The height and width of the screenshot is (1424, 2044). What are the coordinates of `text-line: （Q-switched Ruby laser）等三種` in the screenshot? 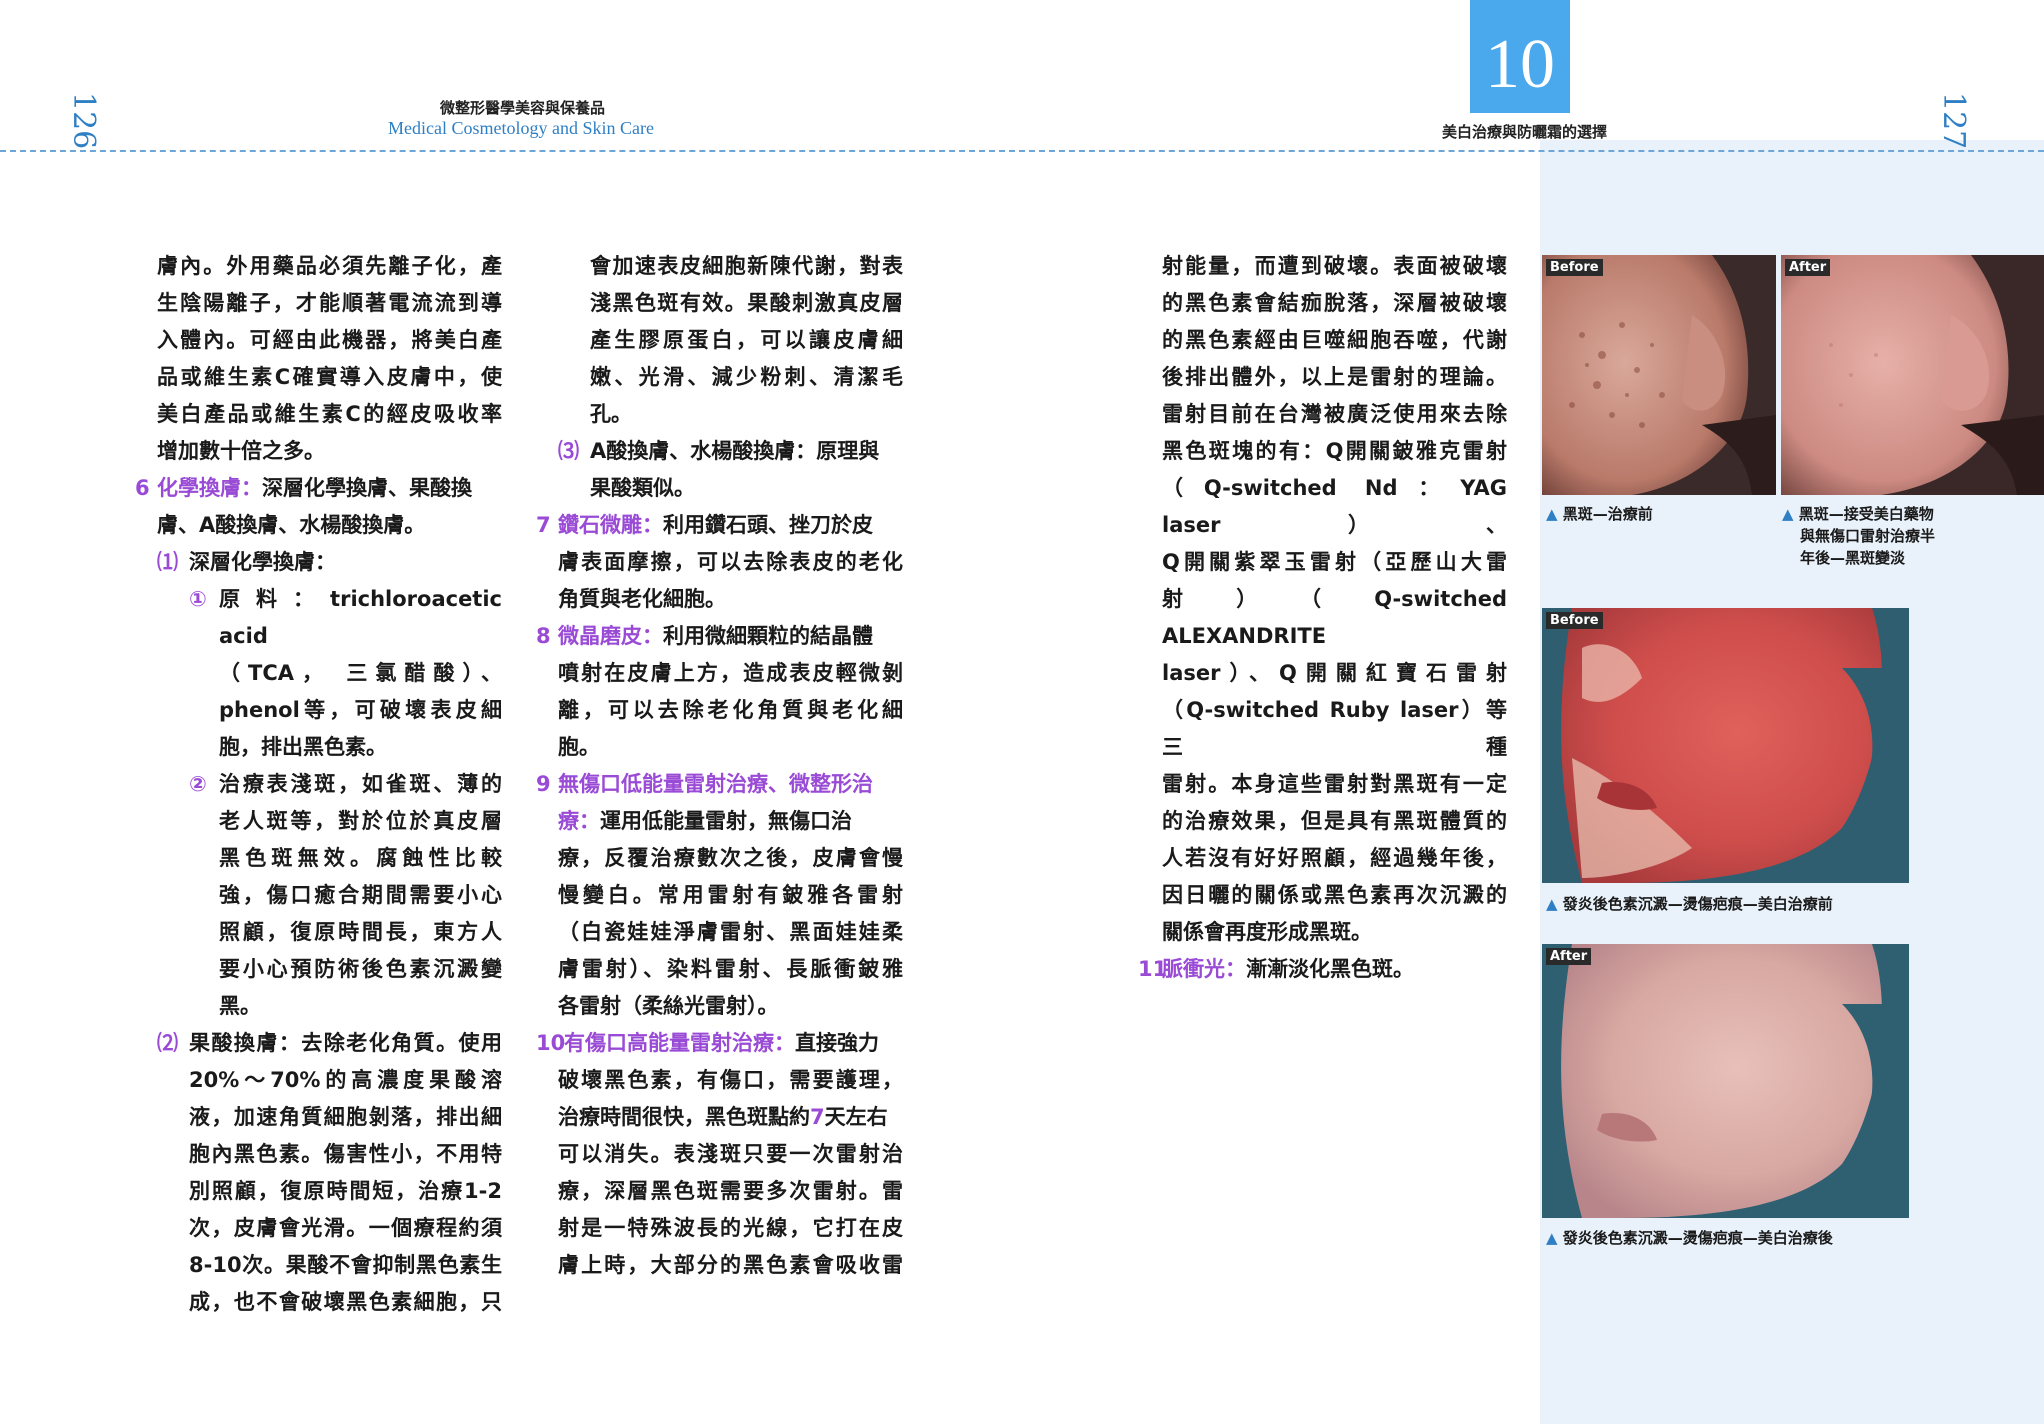 It's located at (1334, 728).